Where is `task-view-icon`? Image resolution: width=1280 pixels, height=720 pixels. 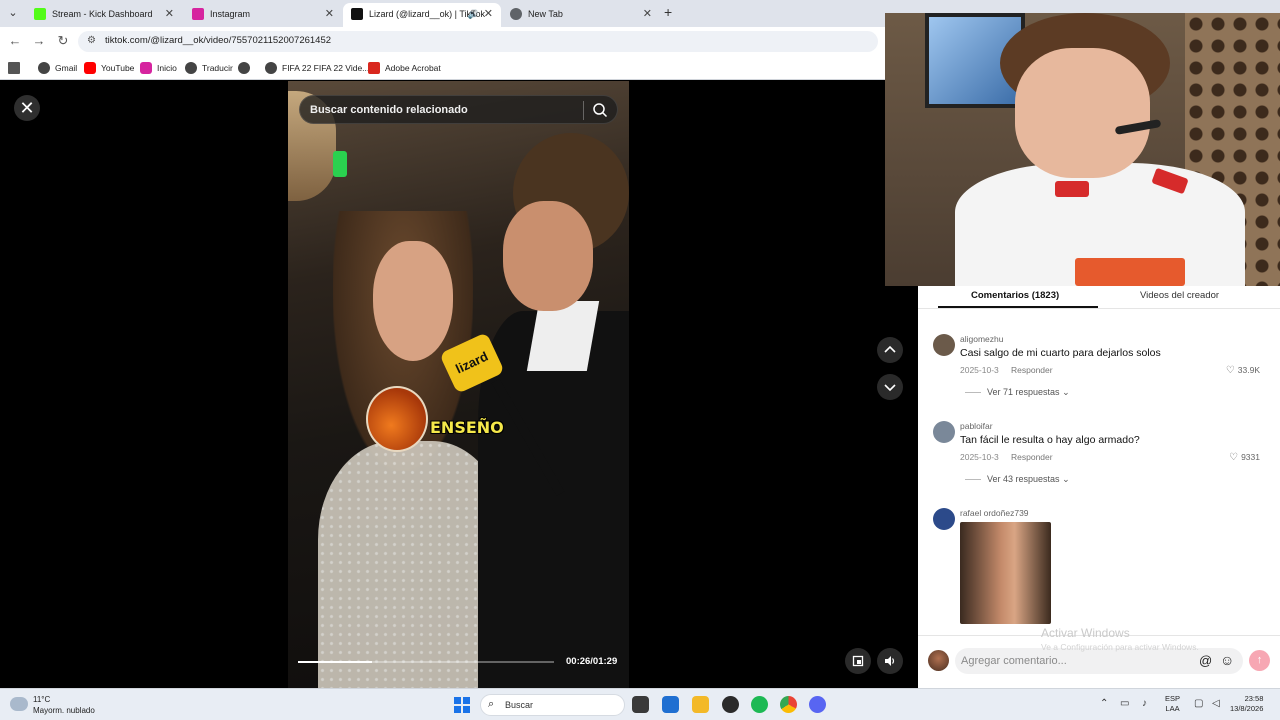 task-view-icon is located at coordinates (640, 704).